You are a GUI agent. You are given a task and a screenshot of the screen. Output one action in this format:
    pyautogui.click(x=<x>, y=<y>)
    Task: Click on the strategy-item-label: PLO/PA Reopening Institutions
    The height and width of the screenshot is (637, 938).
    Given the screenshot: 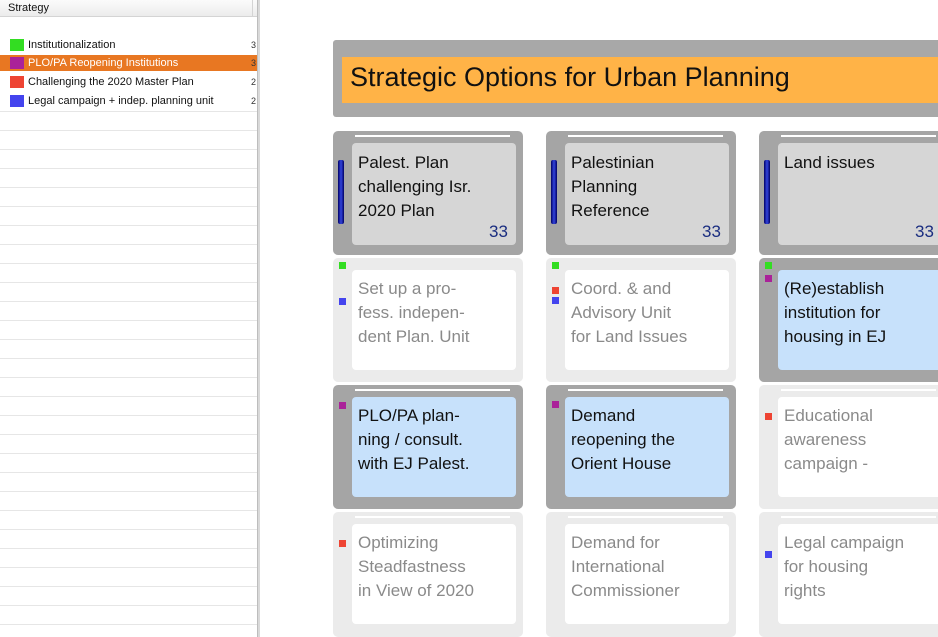 What is the action you would take?
    pyautogui.click(x=103, y=63)
    